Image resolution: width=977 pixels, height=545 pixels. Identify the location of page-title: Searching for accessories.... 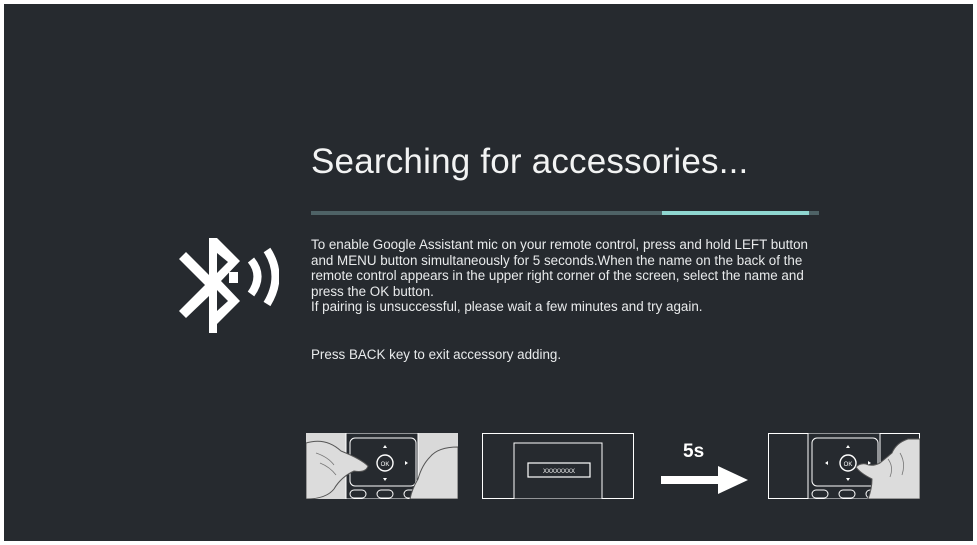
(530, 161).